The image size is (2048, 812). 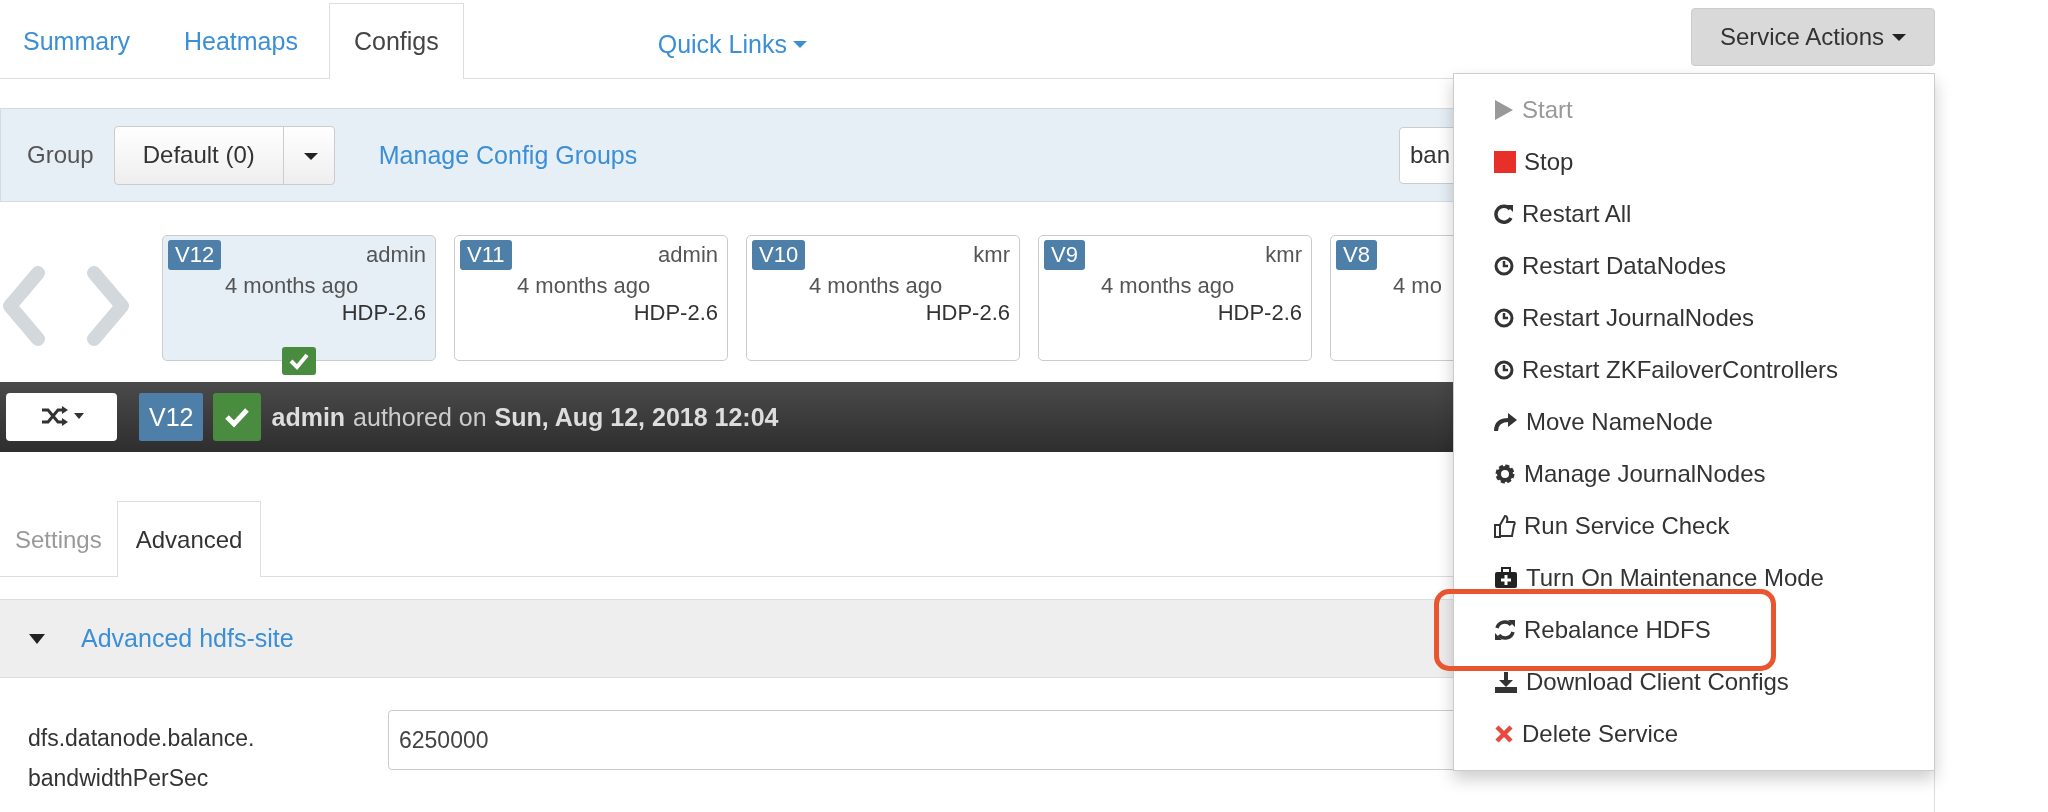 What do you see at coordinates (1506, 682) in the screenshot?
I see `download-icon` at bounding box center [1506, 682].